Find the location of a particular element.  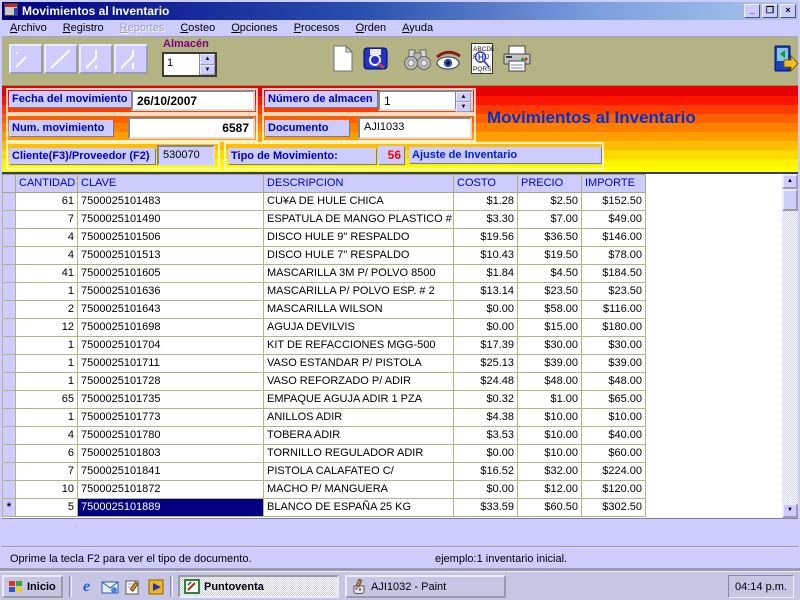

cell-importe: $30.00 is located at coordinates (614, 346).